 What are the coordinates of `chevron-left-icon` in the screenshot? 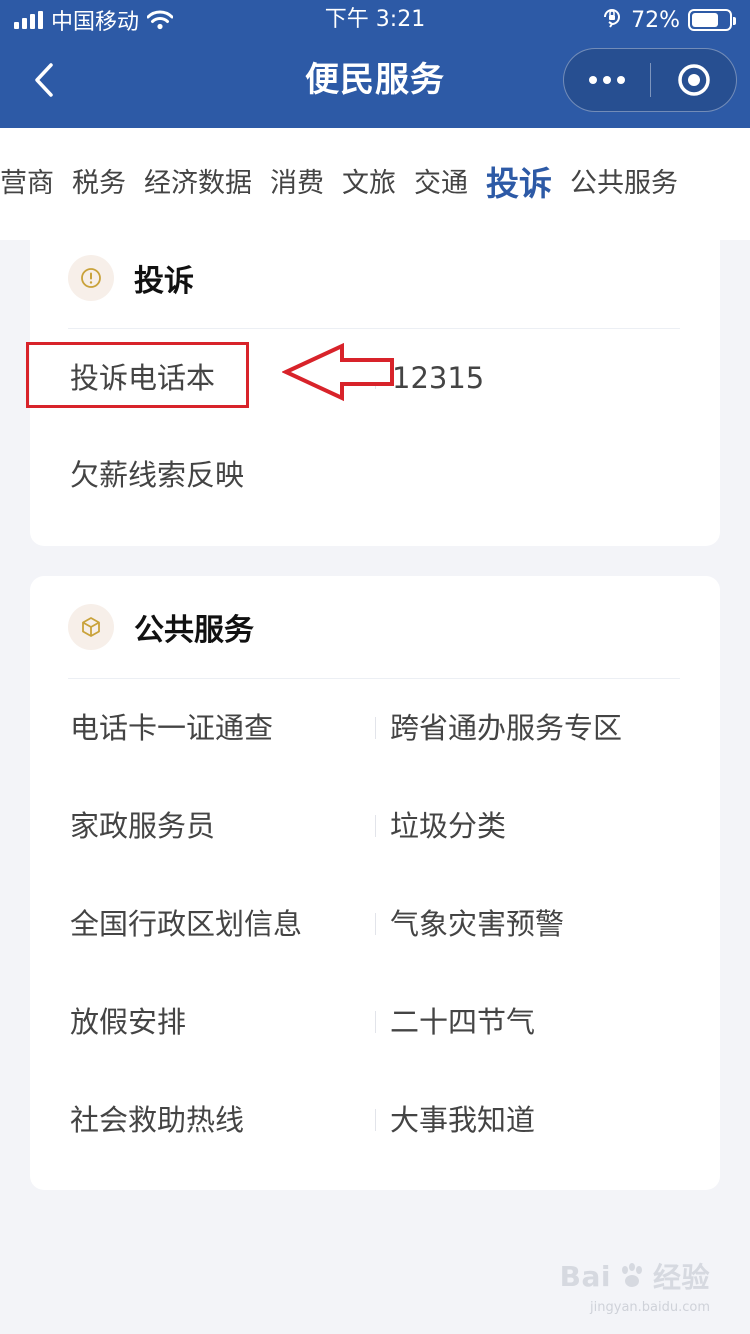 It's located at (44, 80).